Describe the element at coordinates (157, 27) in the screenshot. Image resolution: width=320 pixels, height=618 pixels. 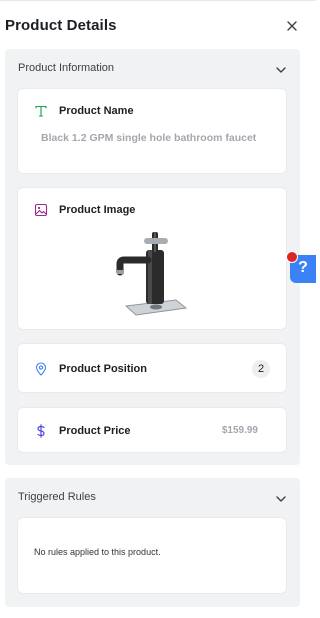
I see `panel-header: Product Details` at that location.